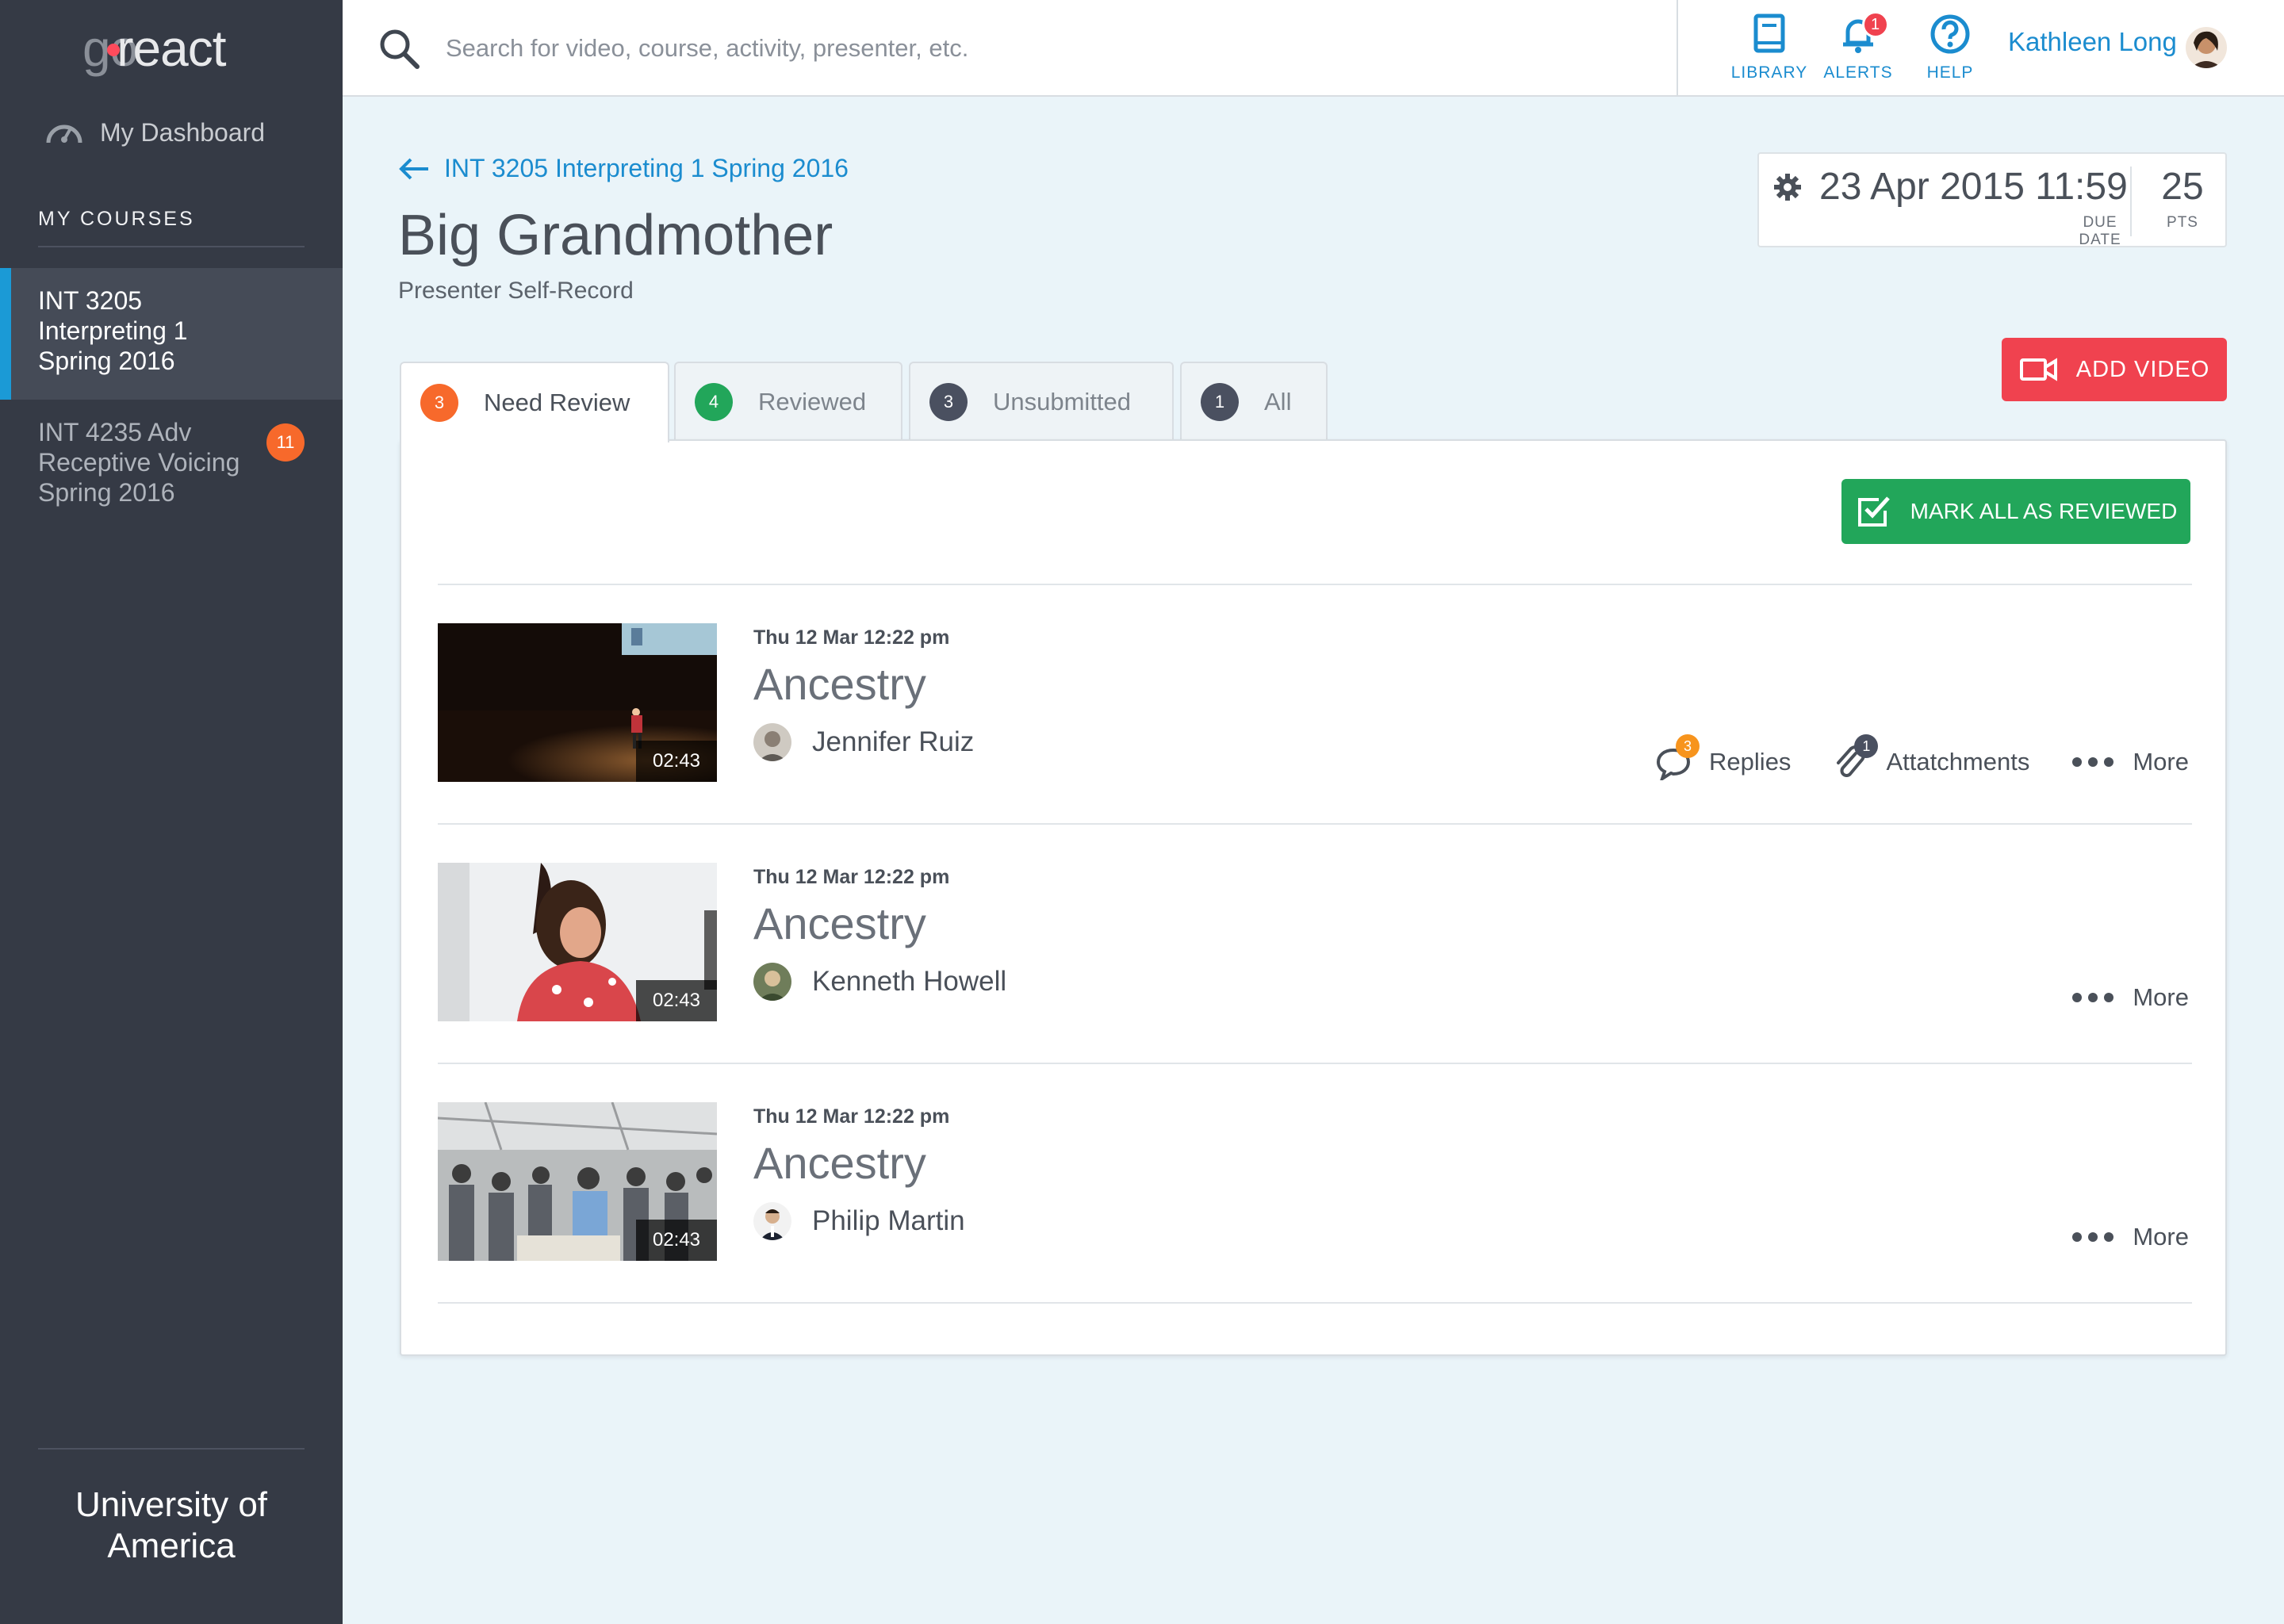 The image size is (2284, 1624). I want to click on presenter-name: Philip Martin, so click(888, 1220).